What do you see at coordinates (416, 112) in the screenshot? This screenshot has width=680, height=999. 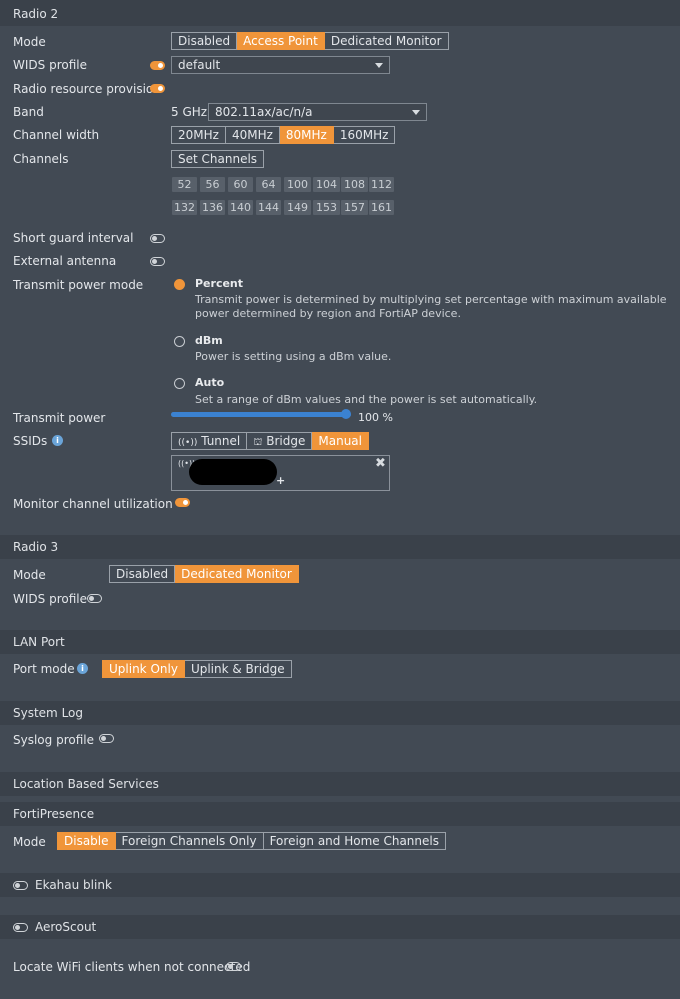 I see `chevron-down-icon` at bounding box center [416, 112].